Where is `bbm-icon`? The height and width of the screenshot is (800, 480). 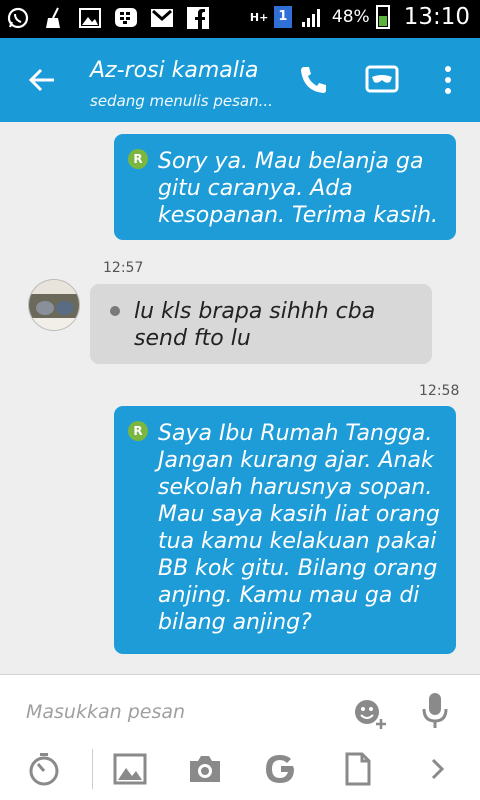 bbm-icon is located at coordinates (126, 17).